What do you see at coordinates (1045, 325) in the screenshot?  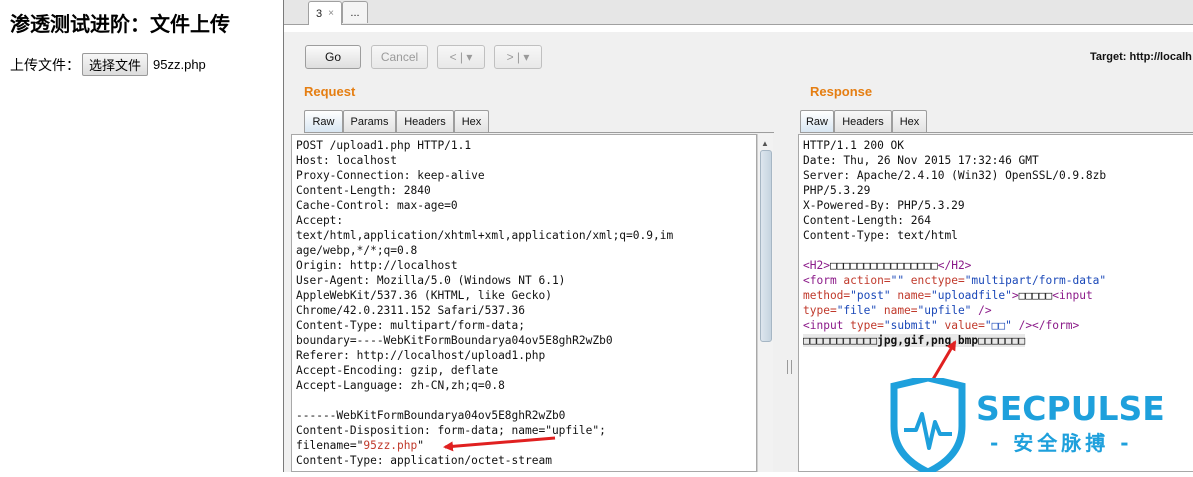 I see `html-tag: /></form>` at bounding box center [1045, 325].